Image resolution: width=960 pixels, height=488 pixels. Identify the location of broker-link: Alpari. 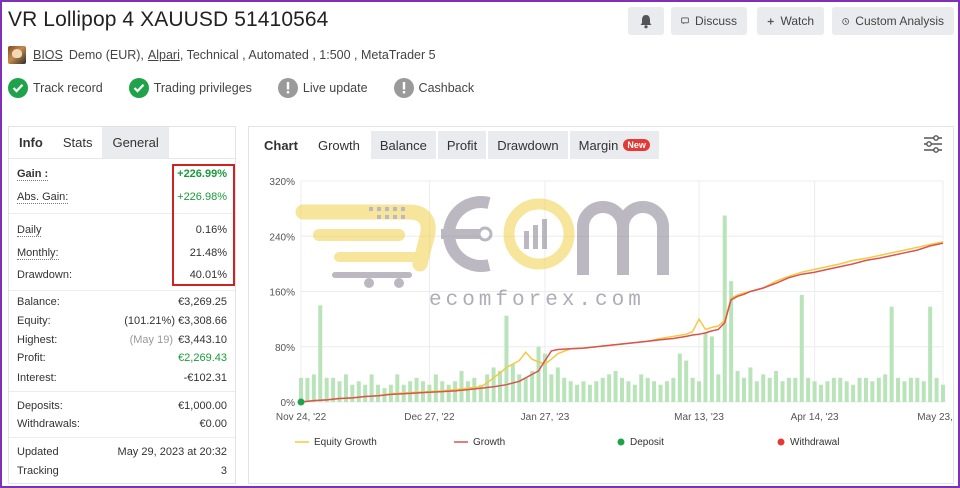
(164, 55).